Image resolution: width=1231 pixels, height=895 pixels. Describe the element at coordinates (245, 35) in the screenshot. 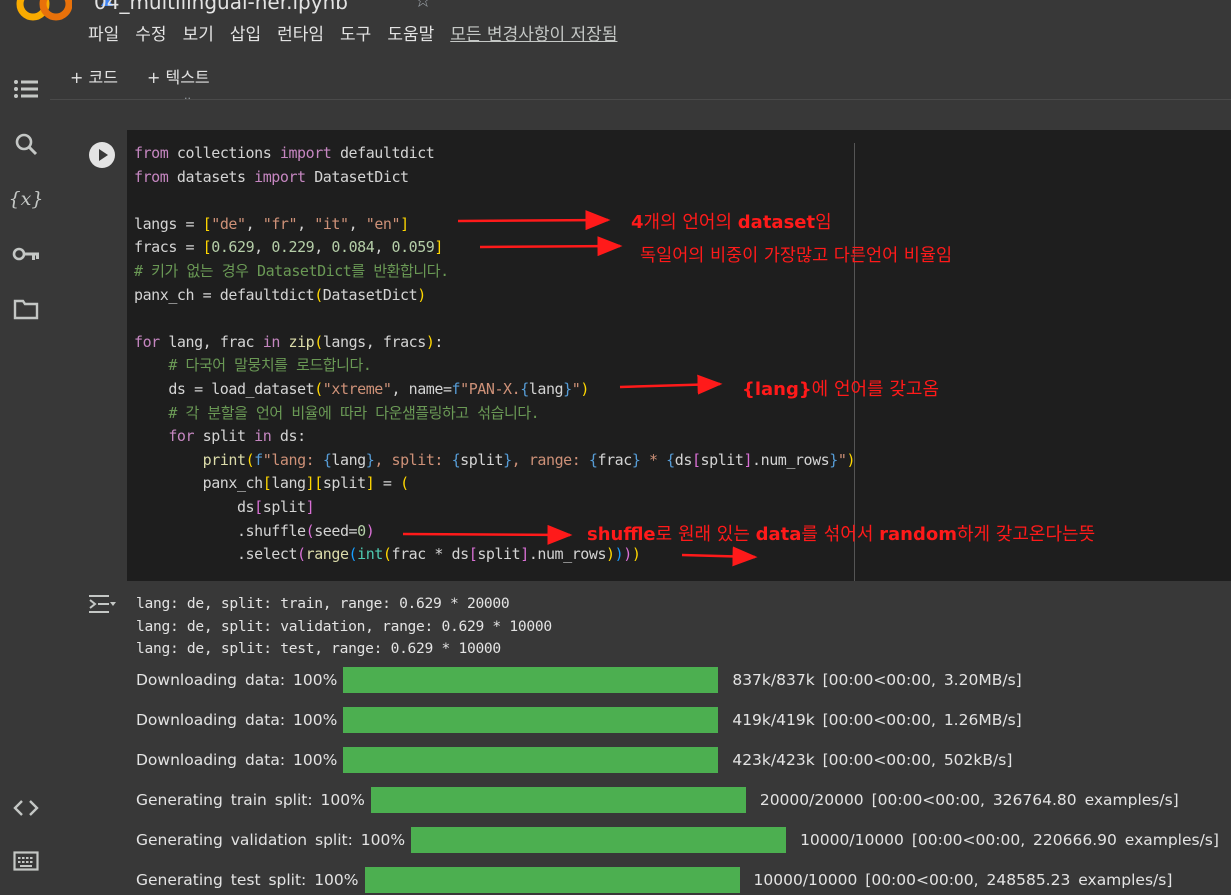

I see `menu-insert: 삽입` at that location.